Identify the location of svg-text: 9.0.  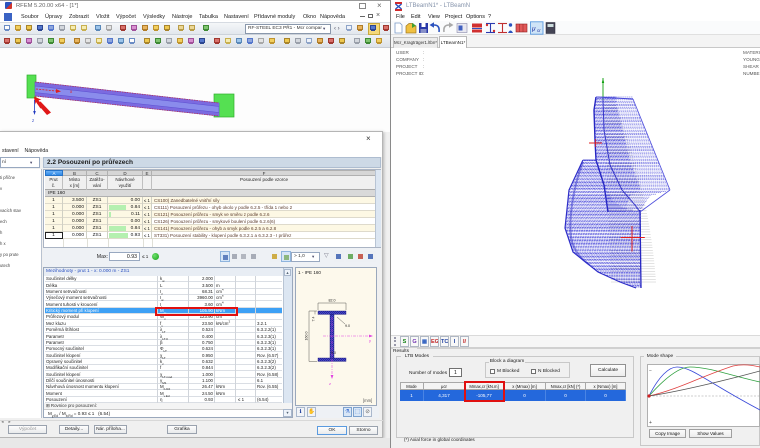
(347, 326).